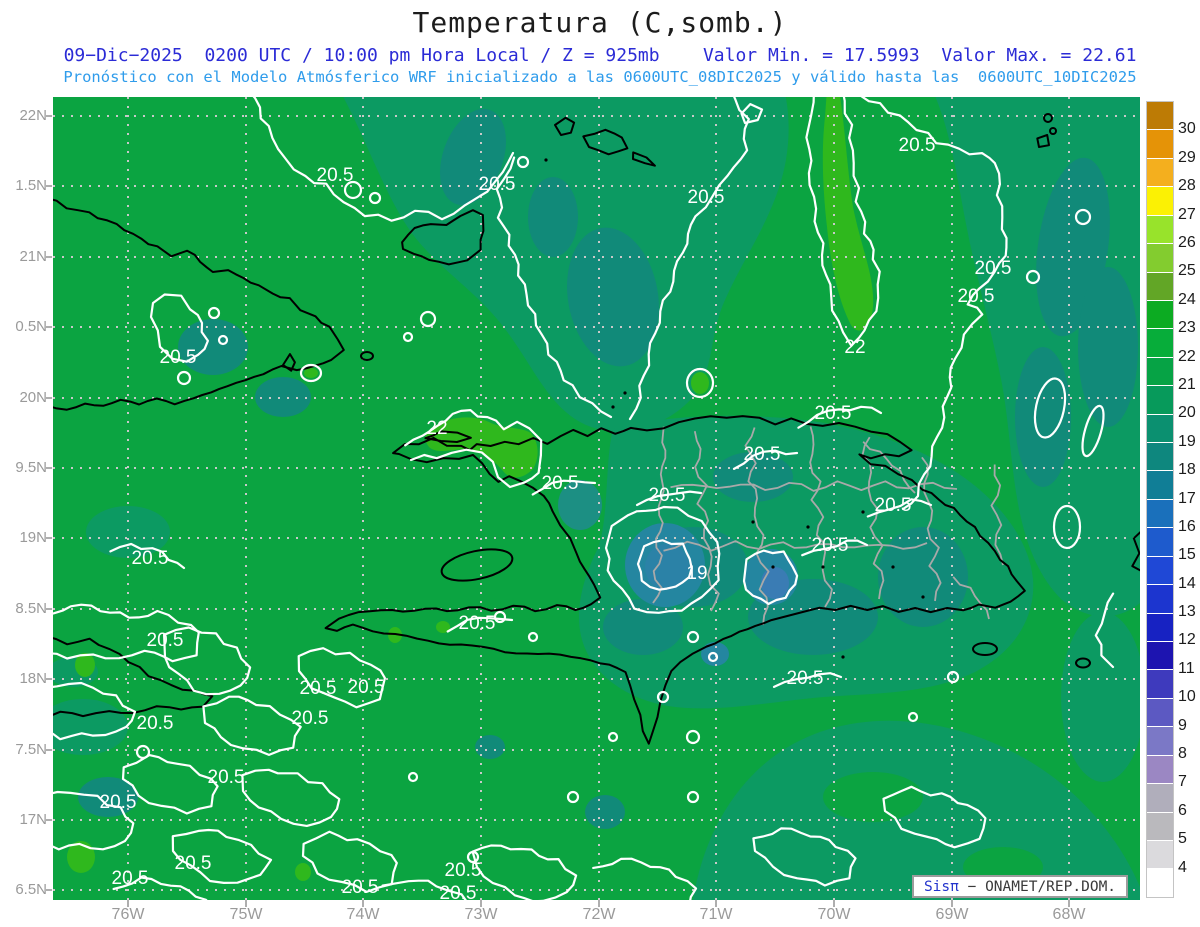 The width and height of the screenshot is (1200, 927). I want to click on colorbar-tick-label: 23, so click(1187, 328).